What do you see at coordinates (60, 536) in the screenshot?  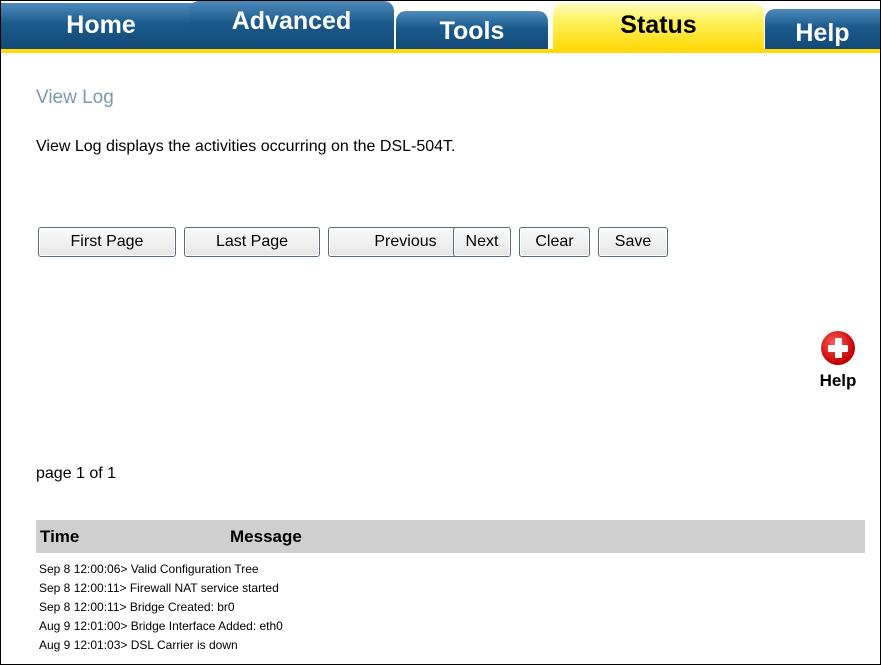 I see `column-header-time: Time` at bounding box center [60, 536].